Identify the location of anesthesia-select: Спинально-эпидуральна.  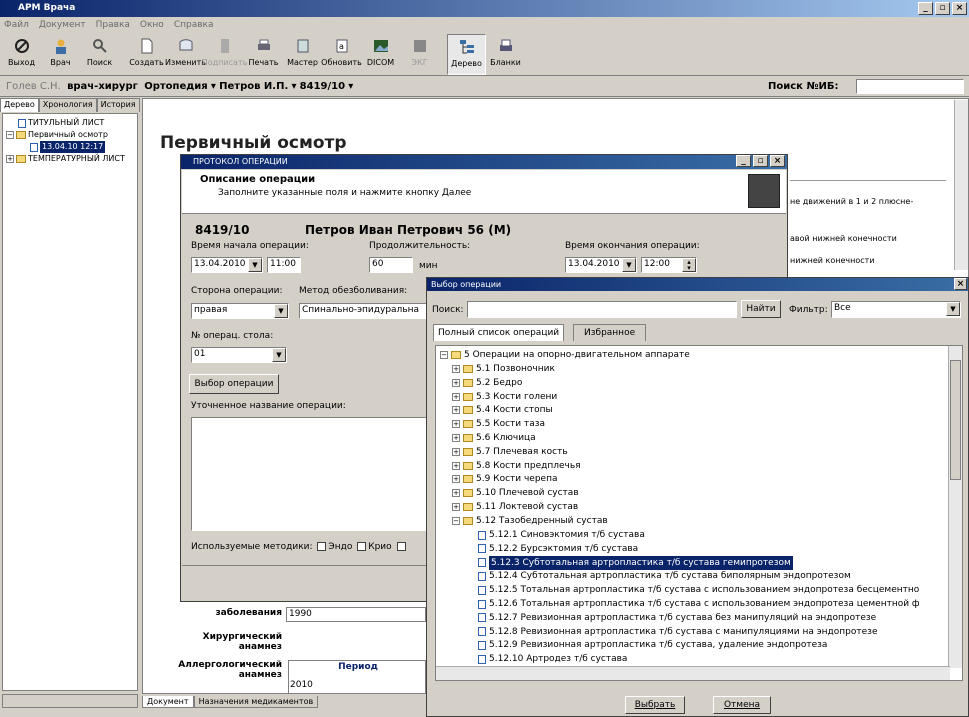
(363, 311).